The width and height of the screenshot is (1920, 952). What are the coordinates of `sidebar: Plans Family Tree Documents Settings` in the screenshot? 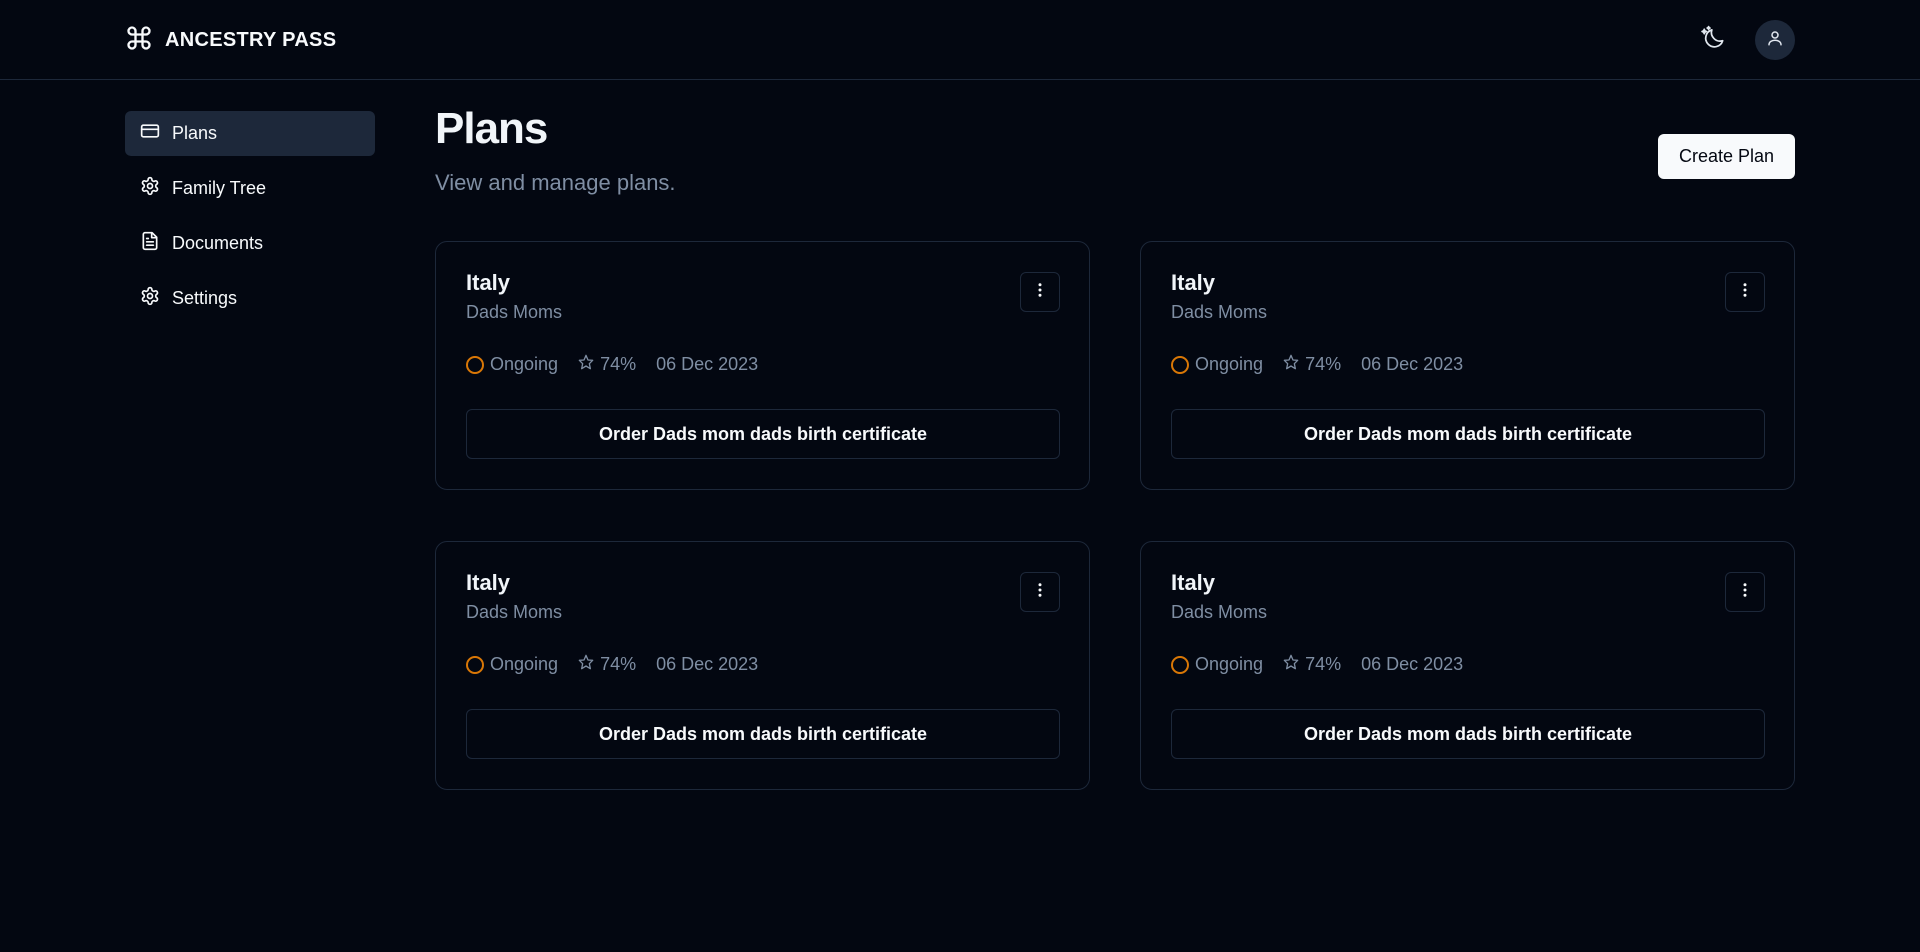 It's located at (250, 221).